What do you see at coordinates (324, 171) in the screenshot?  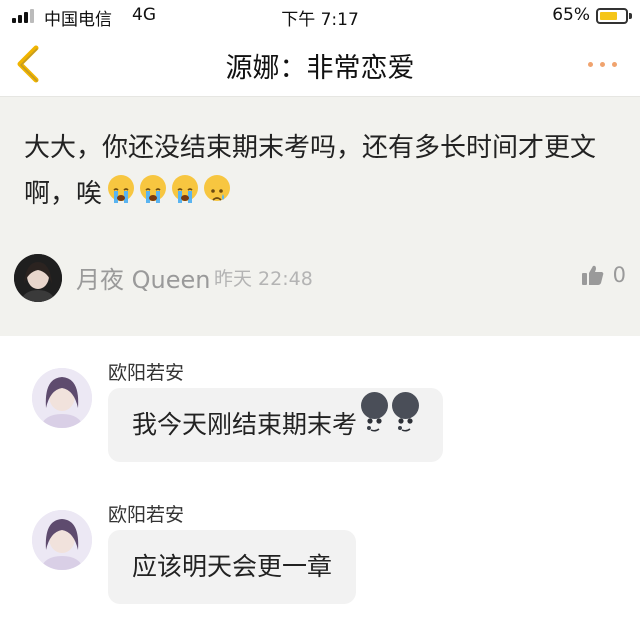 I see `post-body: 大大，你还没结束期末考吗，还有多长时间才更文啊，唉` at bounding box center [324, 171].